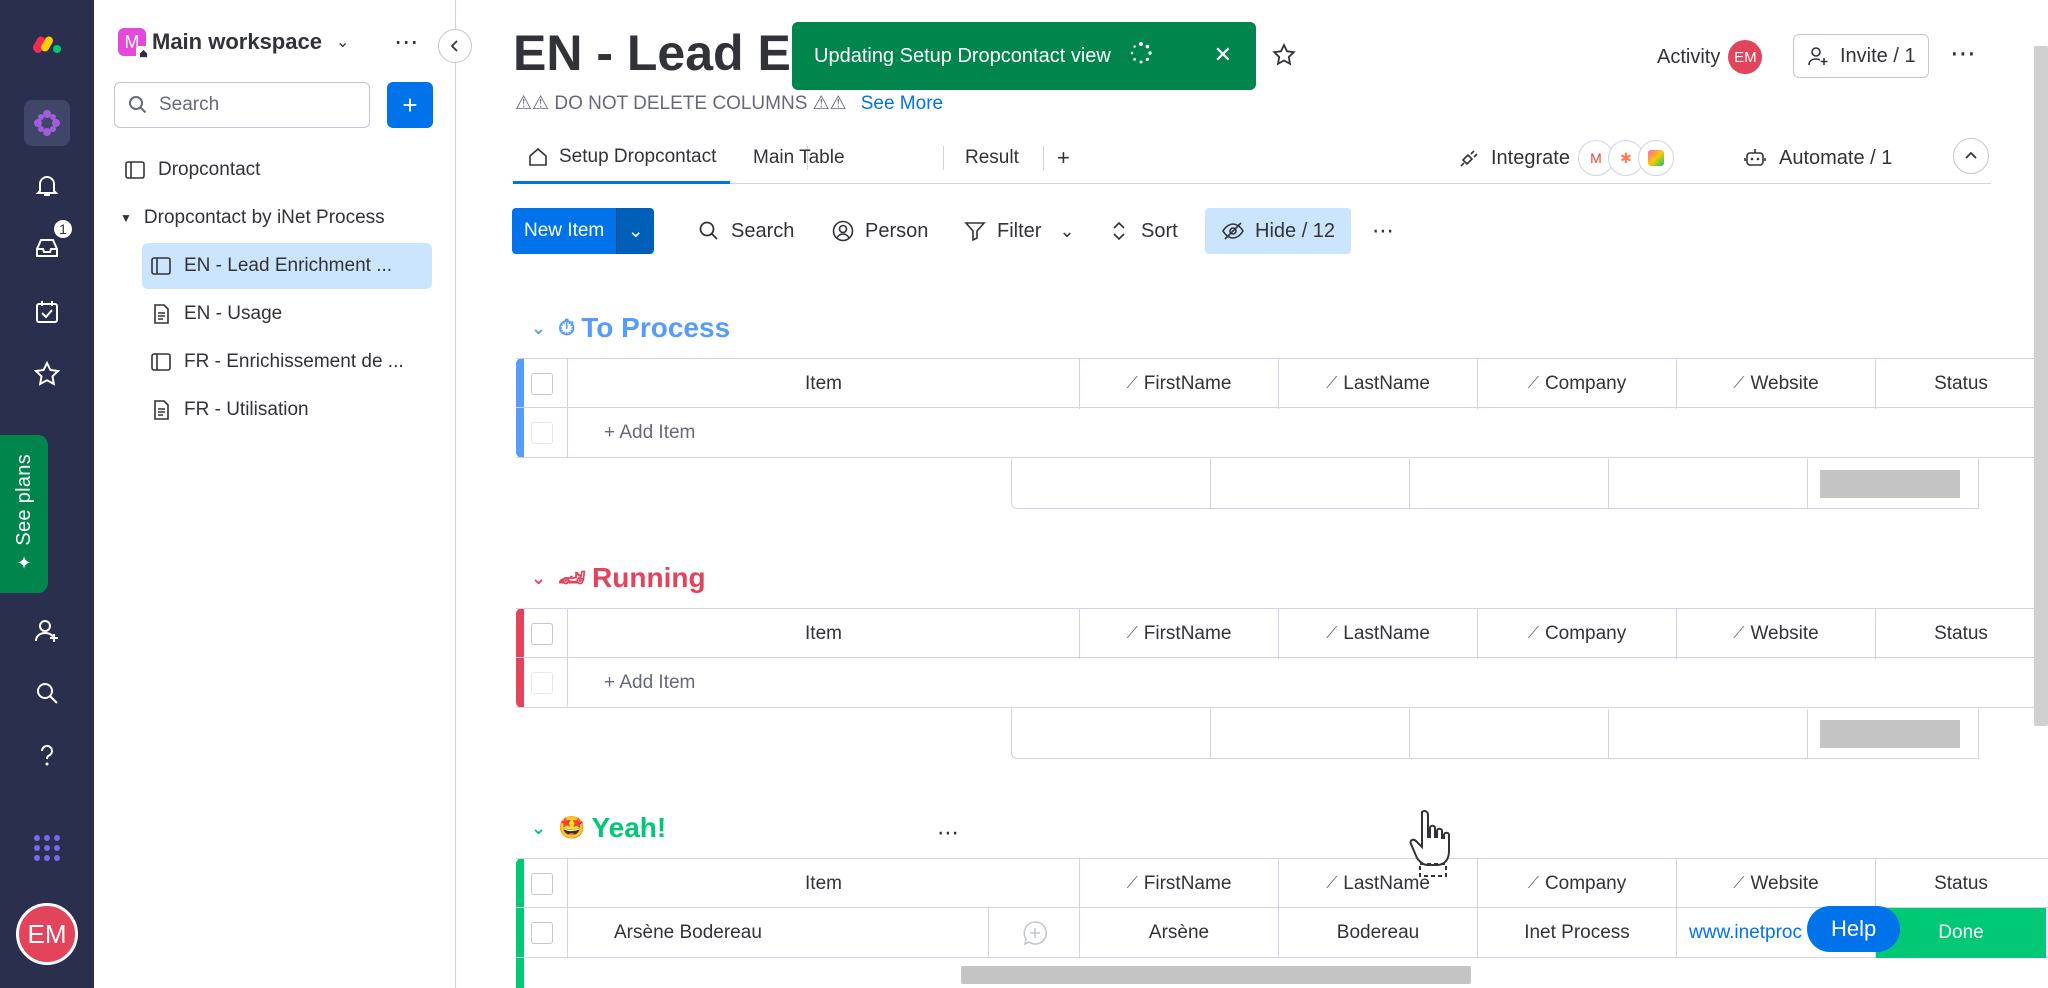 The image size is (2048, 988). I want to click on person-filter-button: Person, so click(879, 231).